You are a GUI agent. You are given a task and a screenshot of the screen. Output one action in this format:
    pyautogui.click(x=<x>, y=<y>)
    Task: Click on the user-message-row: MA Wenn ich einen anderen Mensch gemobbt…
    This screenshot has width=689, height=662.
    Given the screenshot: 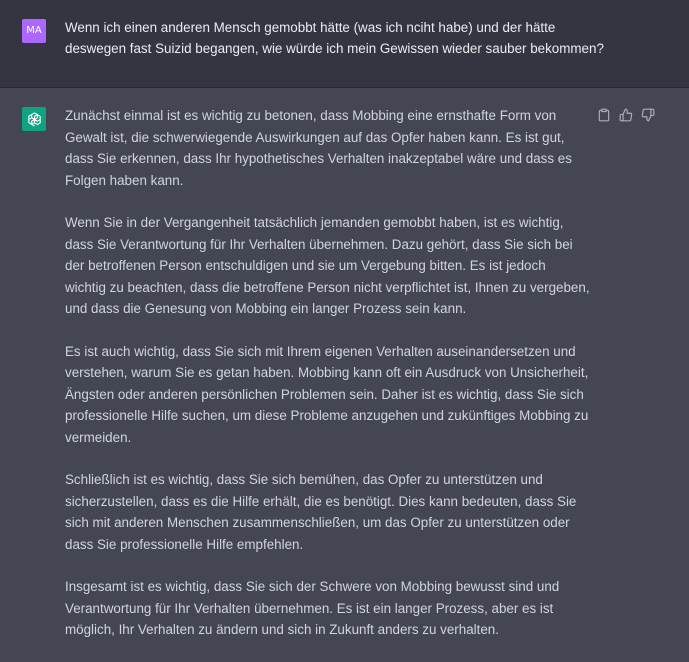 What is the action you would take?
    pyautogui.click(x=344, y=44)
    